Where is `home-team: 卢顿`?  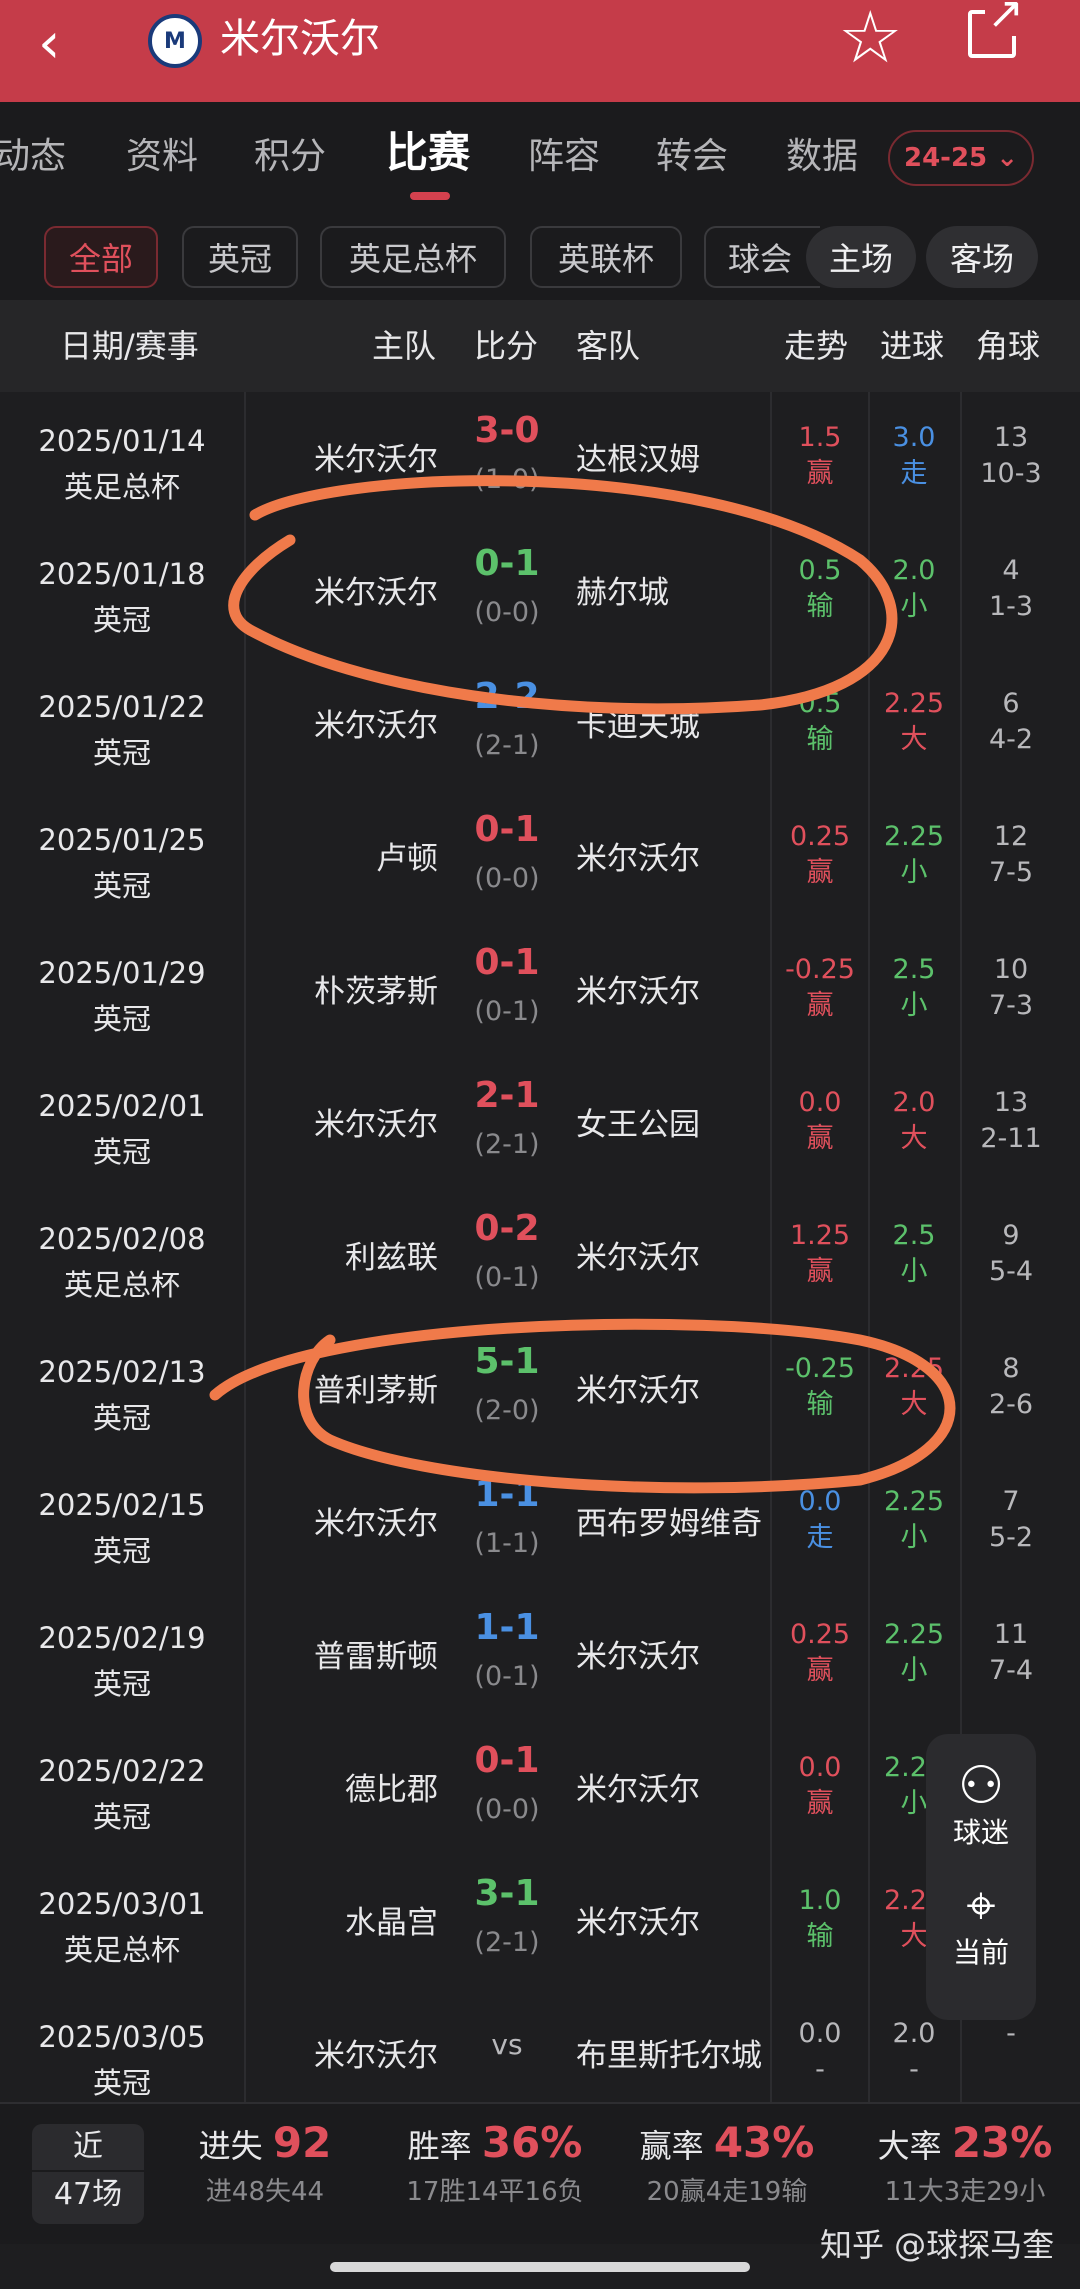
home-team: 卢顿 is located at coordinates (344, 855).